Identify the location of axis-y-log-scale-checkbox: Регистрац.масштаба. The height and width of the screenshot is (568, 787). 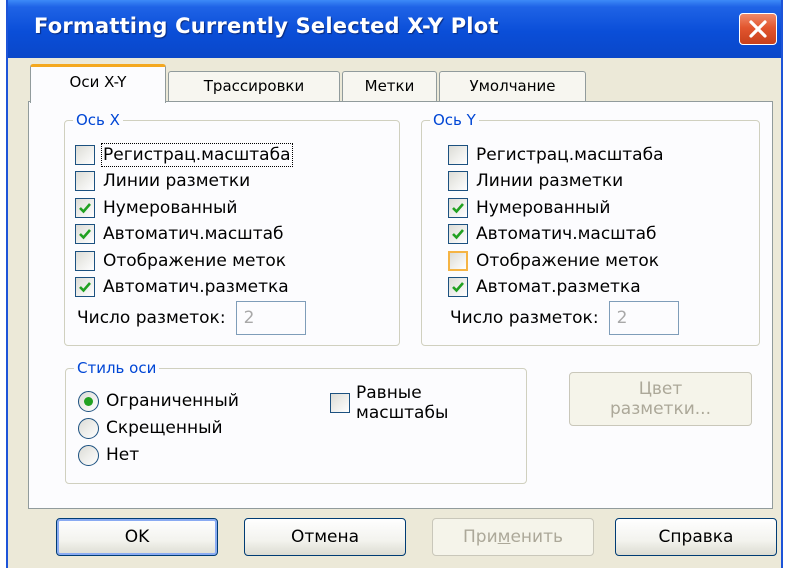
(556, 155).